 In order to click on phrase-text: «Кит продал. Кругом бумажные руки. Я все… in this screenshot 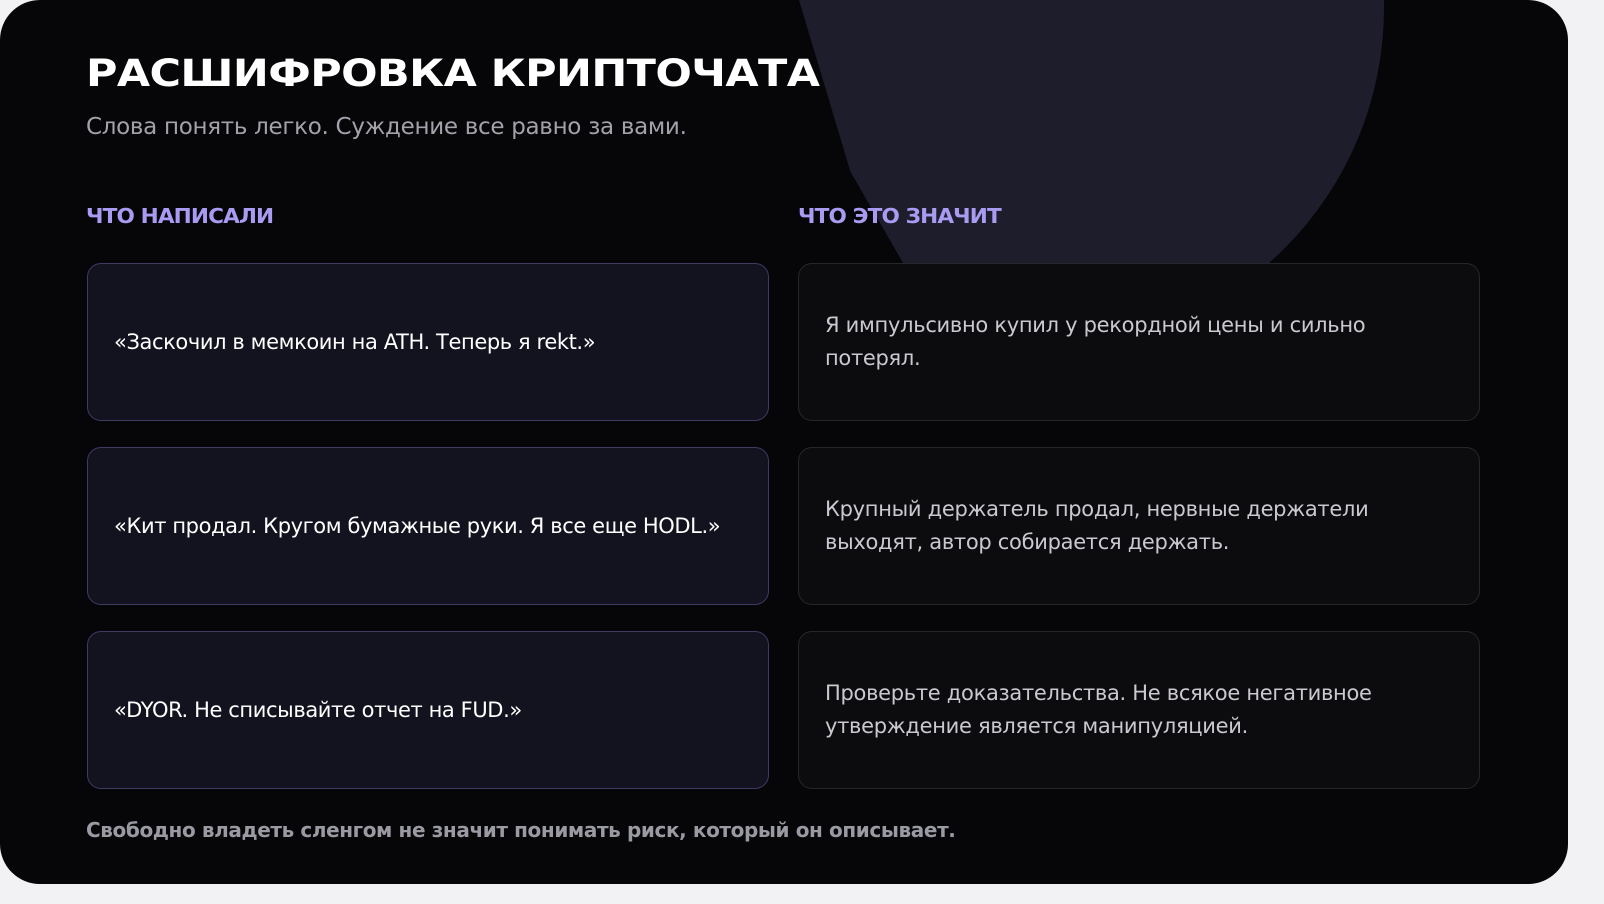, I will do `click(417, 526)`.